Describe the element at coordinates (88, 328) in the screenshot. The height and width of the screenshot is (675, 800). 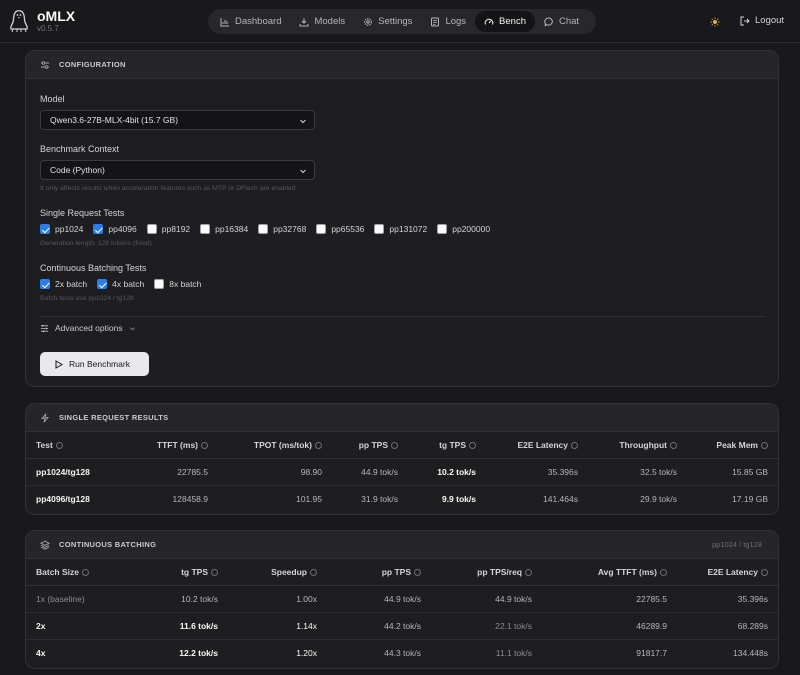
I see `advanced-options-toggle: Advanced options` at that location.